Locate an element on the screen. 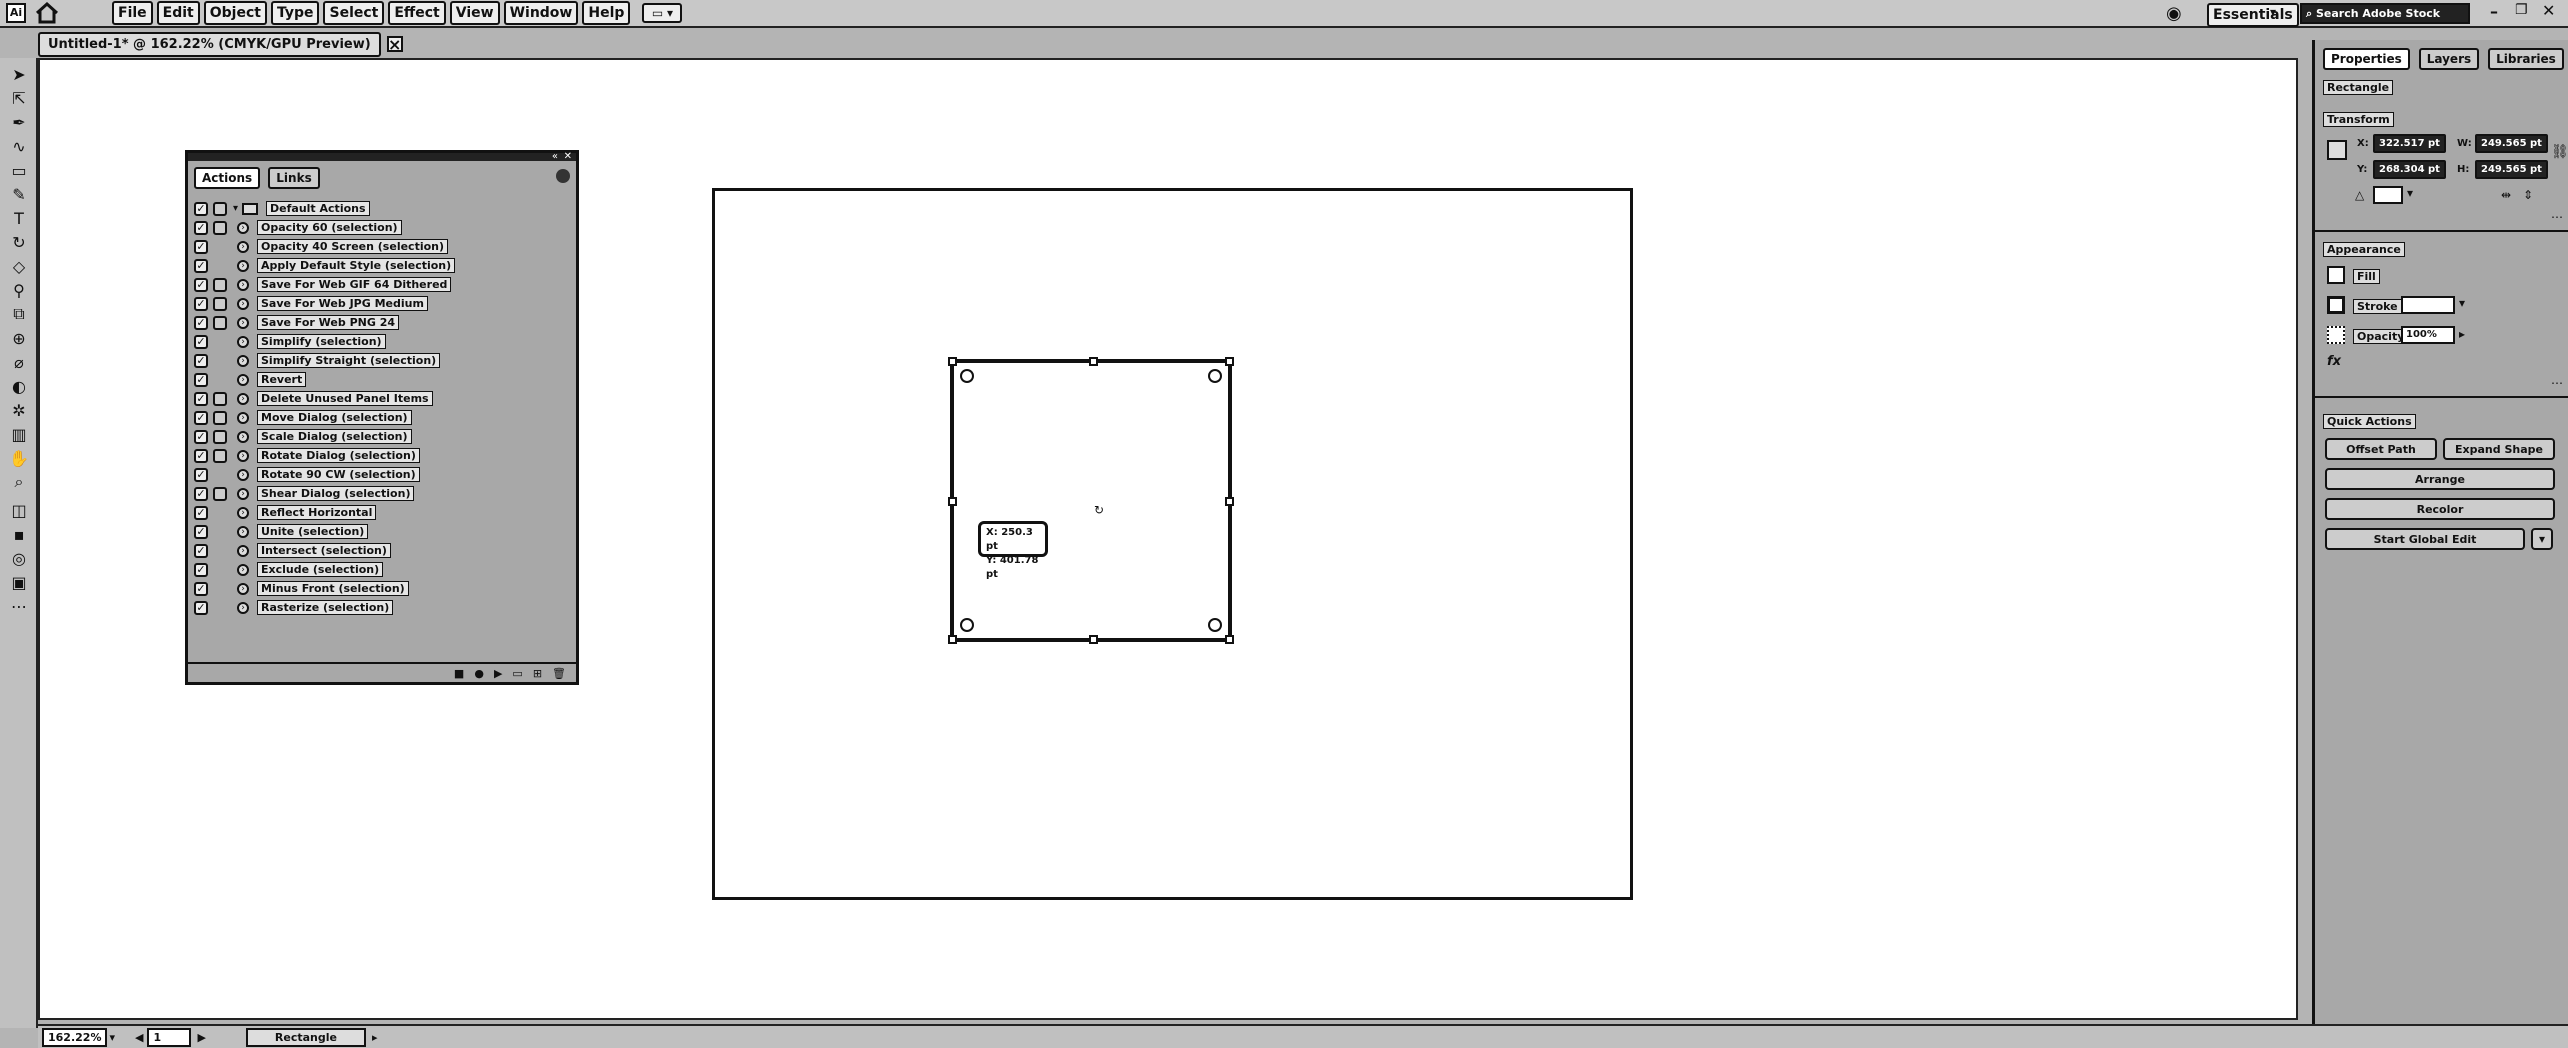 The width and height of the screenshot is (2568, 1048). resize-handle-bottom-right is located at coordinates (1229, 639).